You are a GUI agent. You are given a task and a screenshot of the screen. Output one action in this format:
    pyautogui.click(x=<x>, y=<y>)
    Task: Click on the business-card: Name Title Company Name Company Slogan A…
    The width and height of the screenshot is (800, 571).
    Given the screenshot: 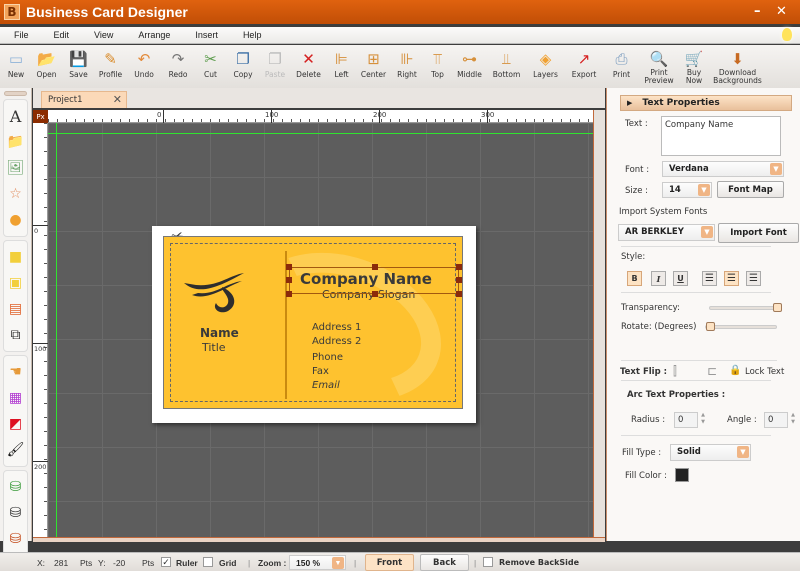 What is the action you would take?
    pyautogui.click(x=313, y=322)
    